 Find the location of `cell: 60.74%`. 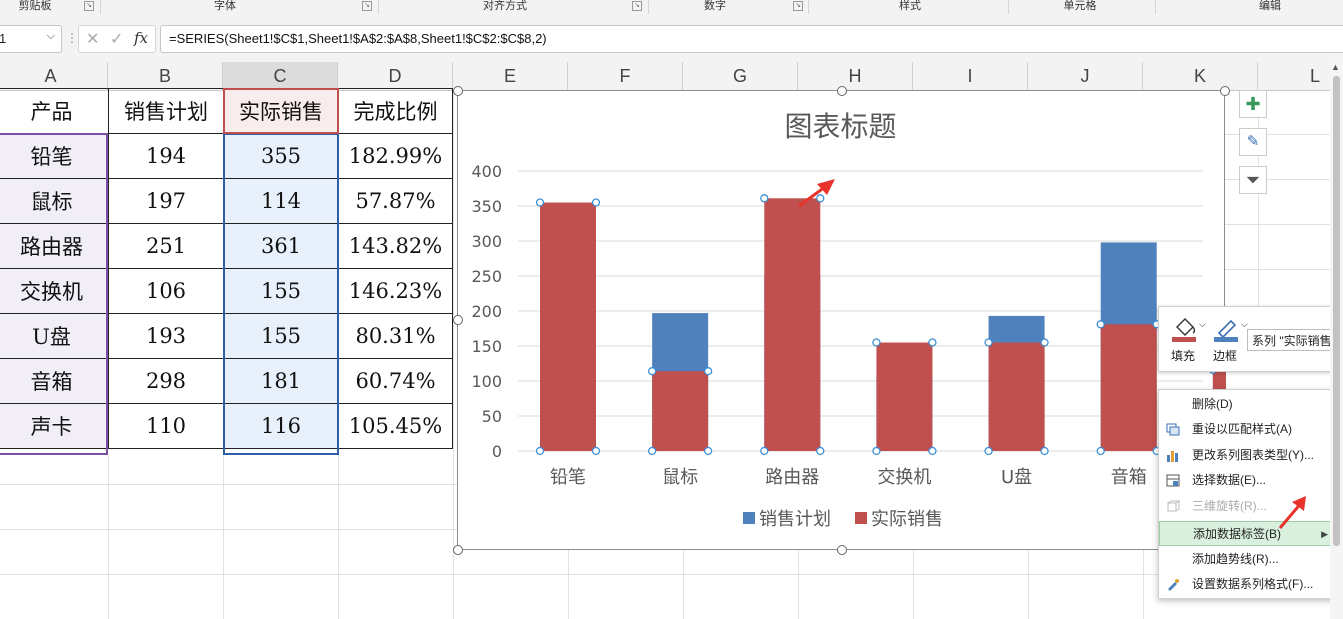

cell: 60.74% is located at coordinates (395, 381).